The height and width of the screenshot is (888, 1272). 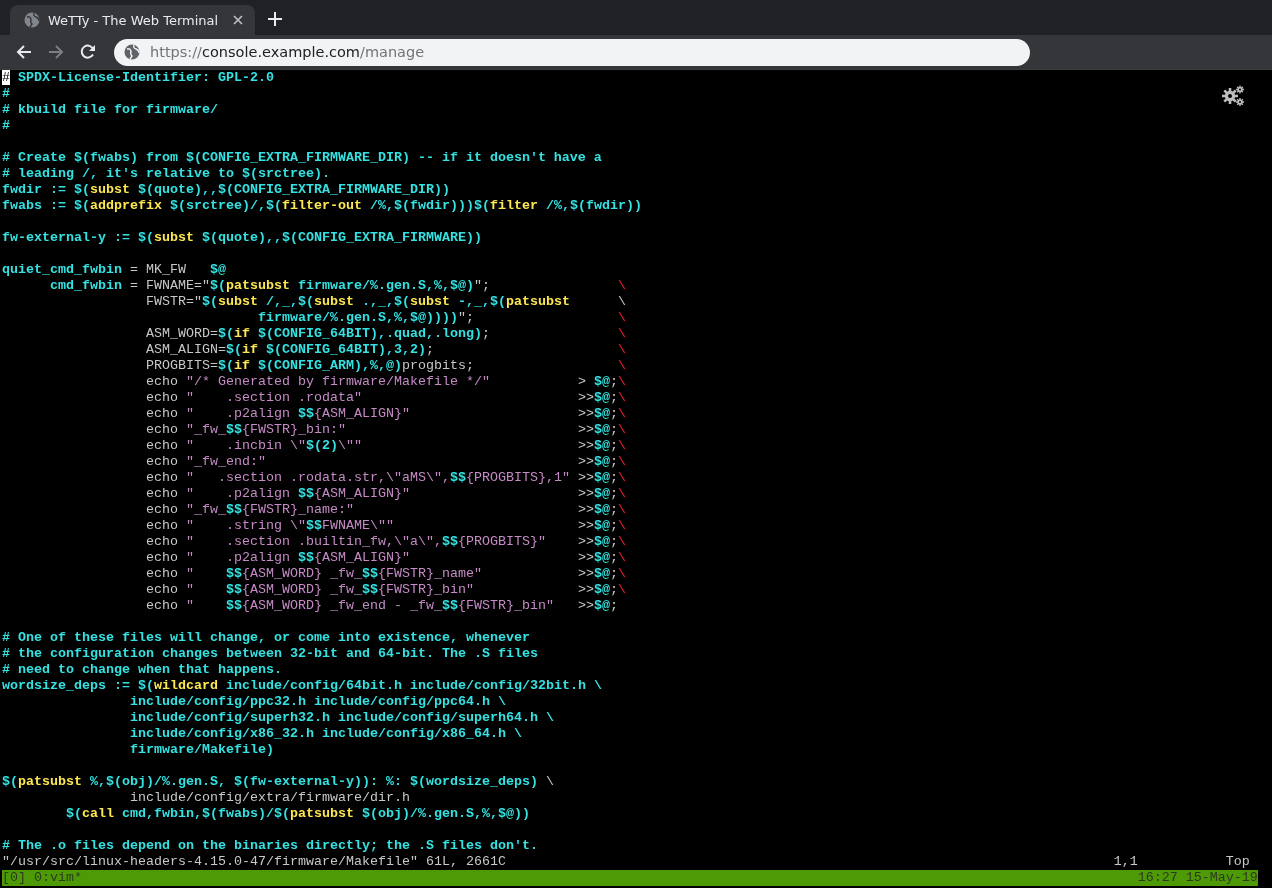 I want to click on code-line: include/config/x86_32.h include/config/x86_64.h \, so click(x=325, y=734).